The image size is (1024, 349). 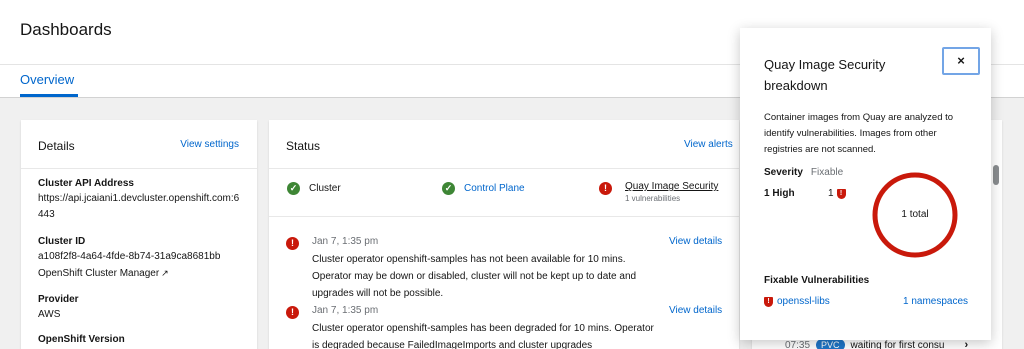 What do you see at coordinates (779, 193) in the screenshot?
I see `severity-high-label: 1 High` at bounding box center [779, 193].